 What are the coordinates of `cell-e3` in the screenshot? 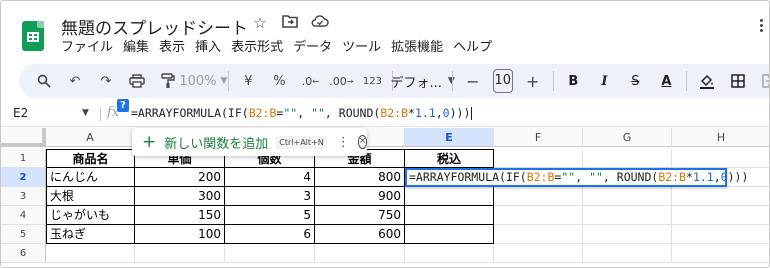 It's located at (449, 196).